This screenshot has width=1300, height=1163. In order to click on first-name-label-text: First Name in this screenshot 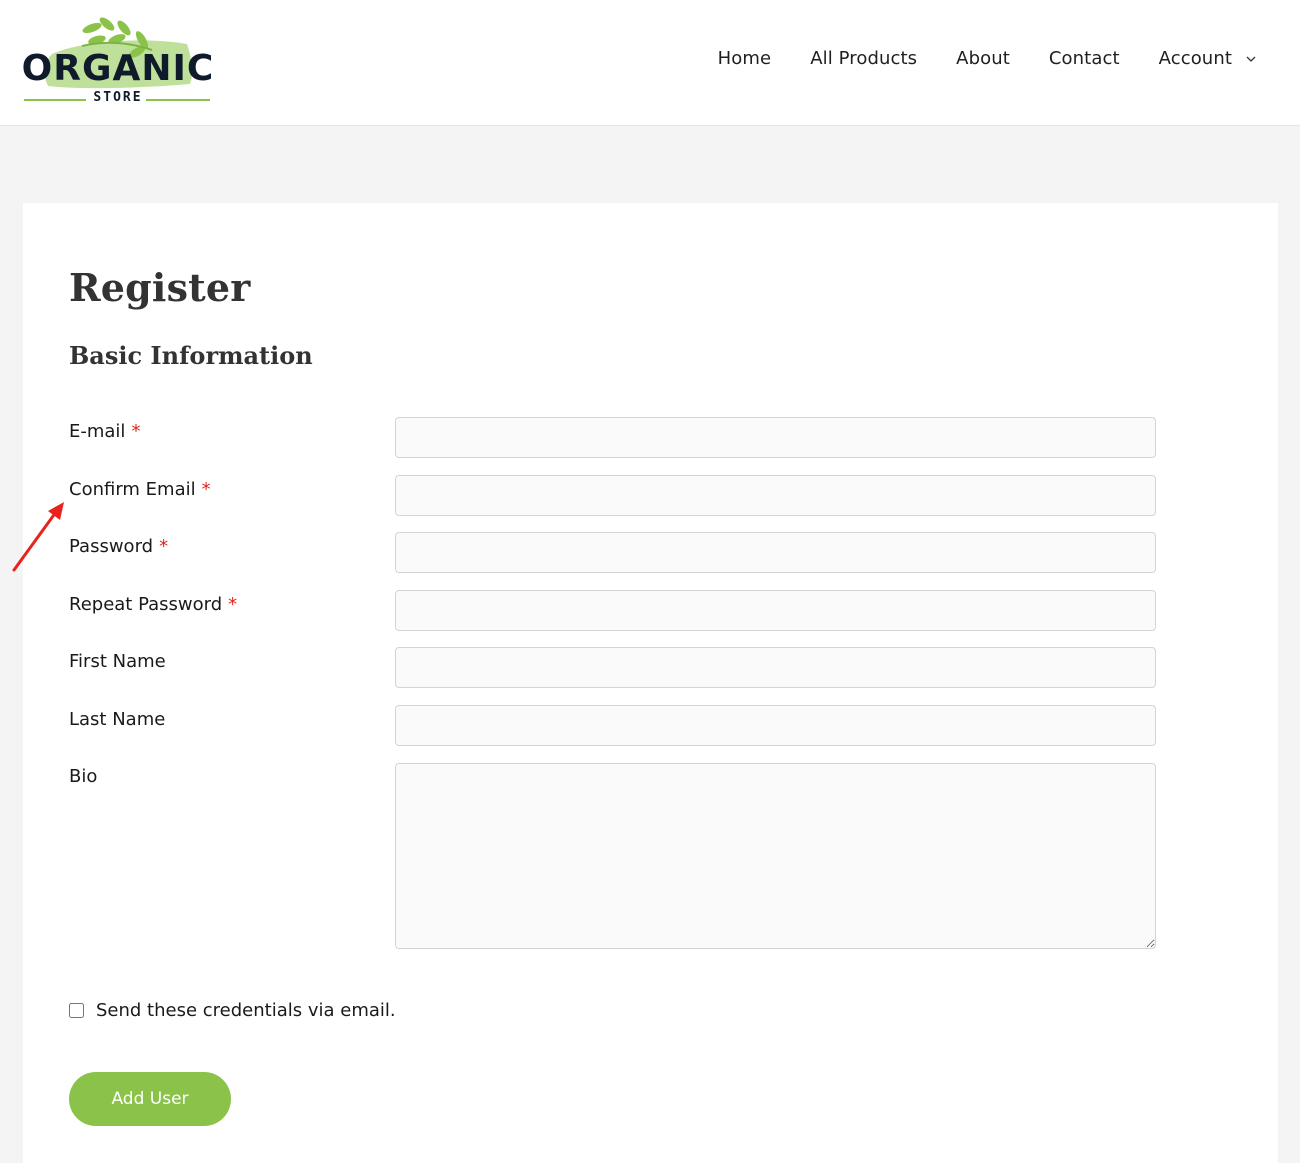, I will do `click(117, 661)`.